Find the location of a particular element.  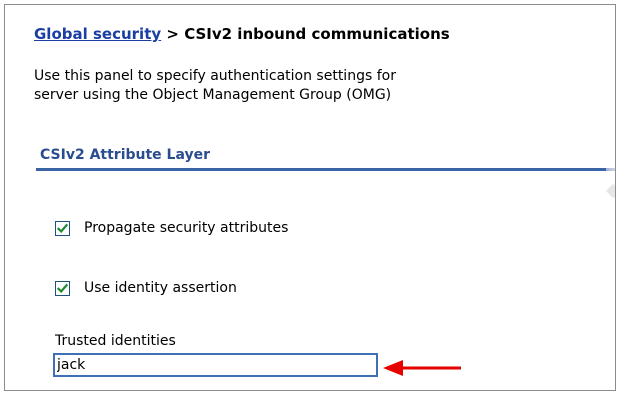

propagate-security-attributes-label: Propagate security attributes is located at coordinates (186, 228).